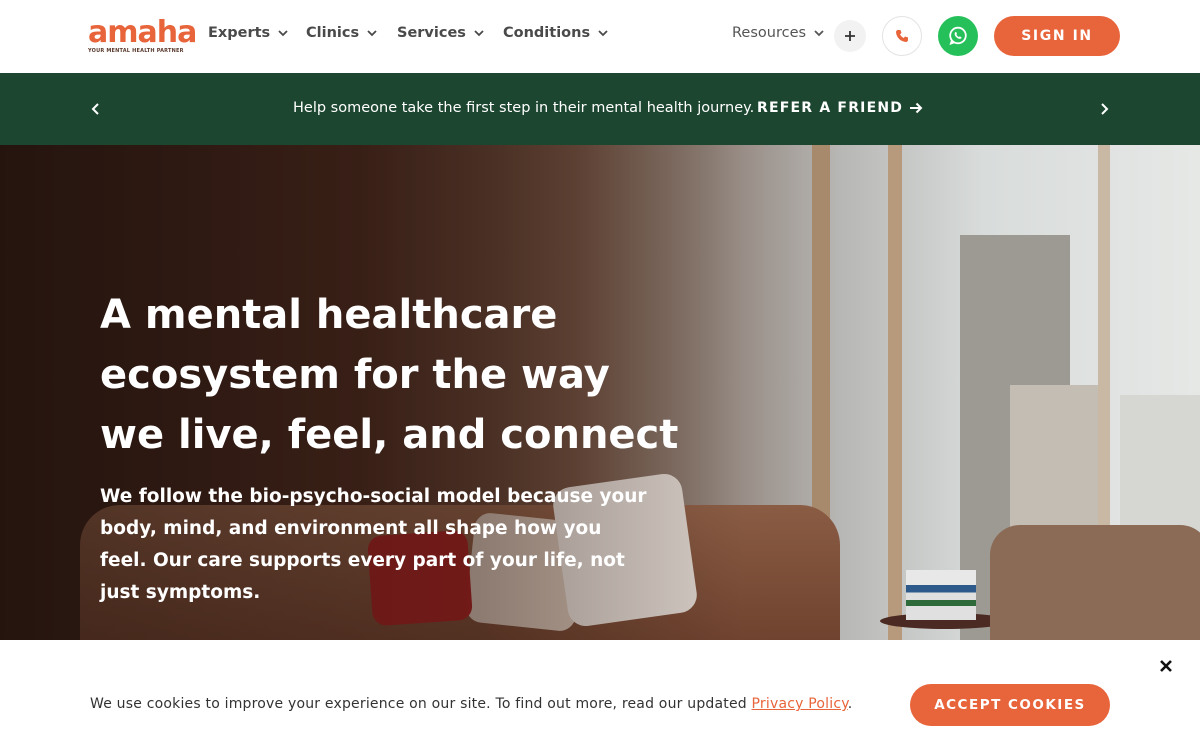 This screenshot has height=750, width=1200. I want to click on nav-label: Experts, so click(239, 33).